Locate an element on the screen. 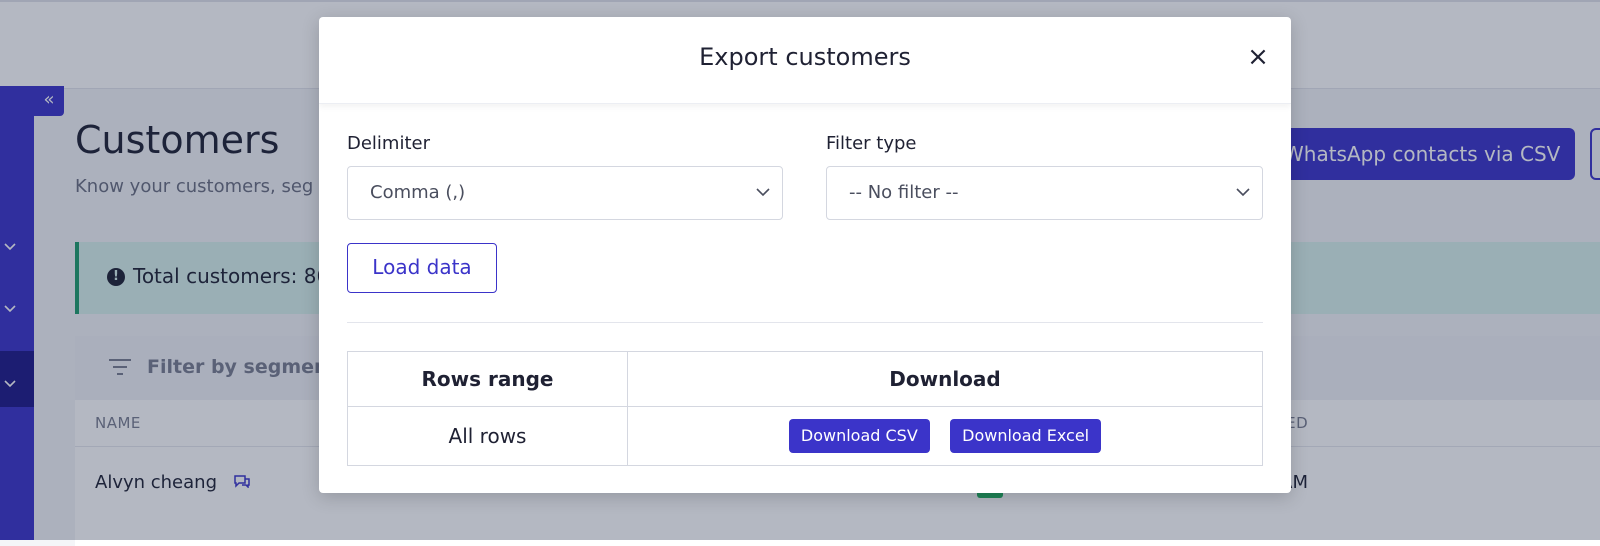 This screenshot has width=1600, height=546. download-cell: Download CSV Download Excel is located at coordinates (945, 436).